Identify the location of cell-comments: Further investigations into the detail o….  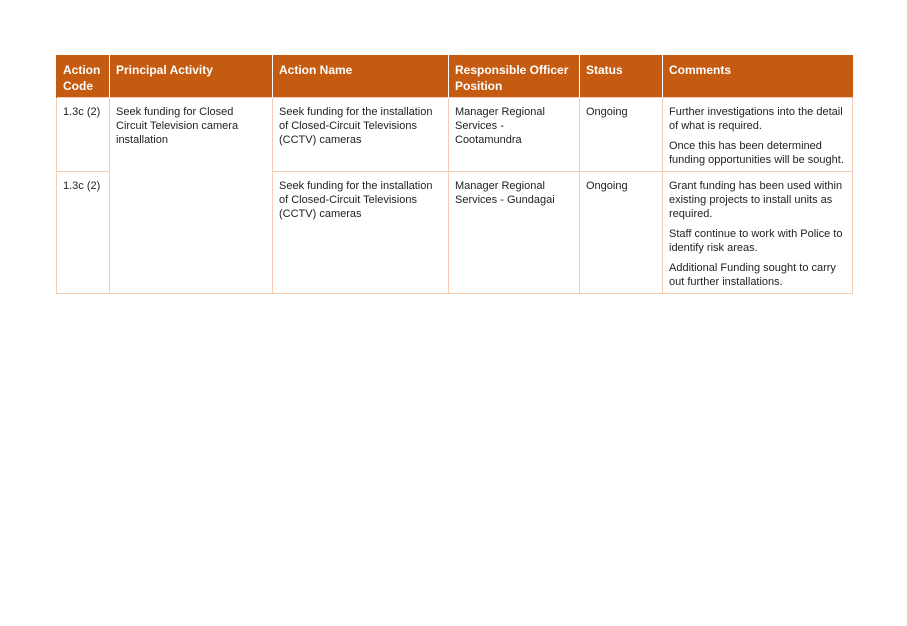
(757, 134).